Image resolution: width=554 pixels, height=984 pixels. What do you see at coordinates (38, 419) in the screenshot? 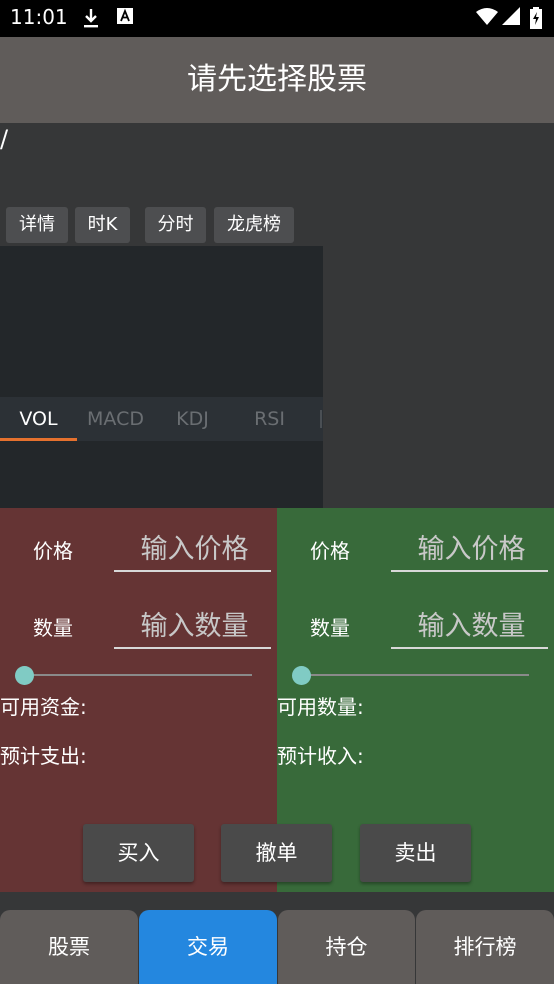
I see `indicator-tab-vol: VOL` at bounding box center [38, 419].